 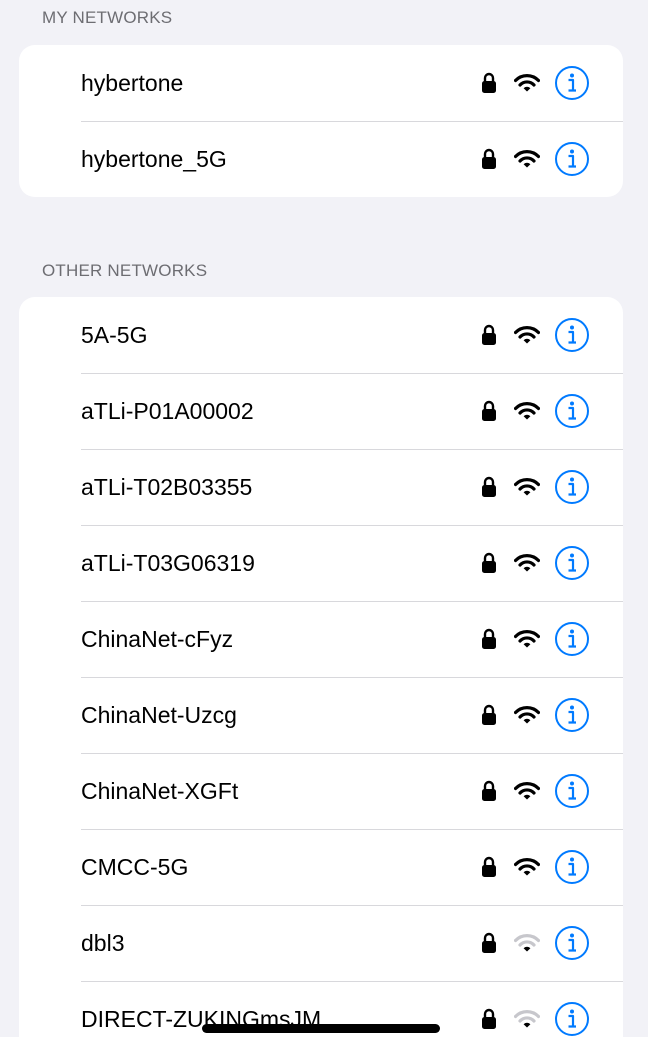 I want to click on network-row: ChinaNet-cFyz, so click(x=321, y=639).